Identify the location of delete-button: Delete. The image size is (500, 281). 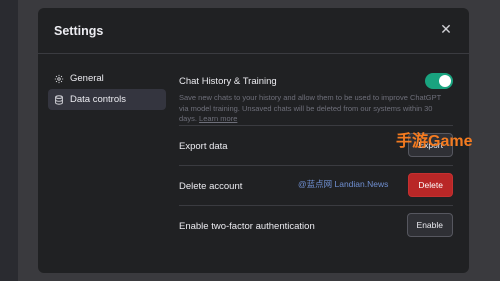
(430, 185).